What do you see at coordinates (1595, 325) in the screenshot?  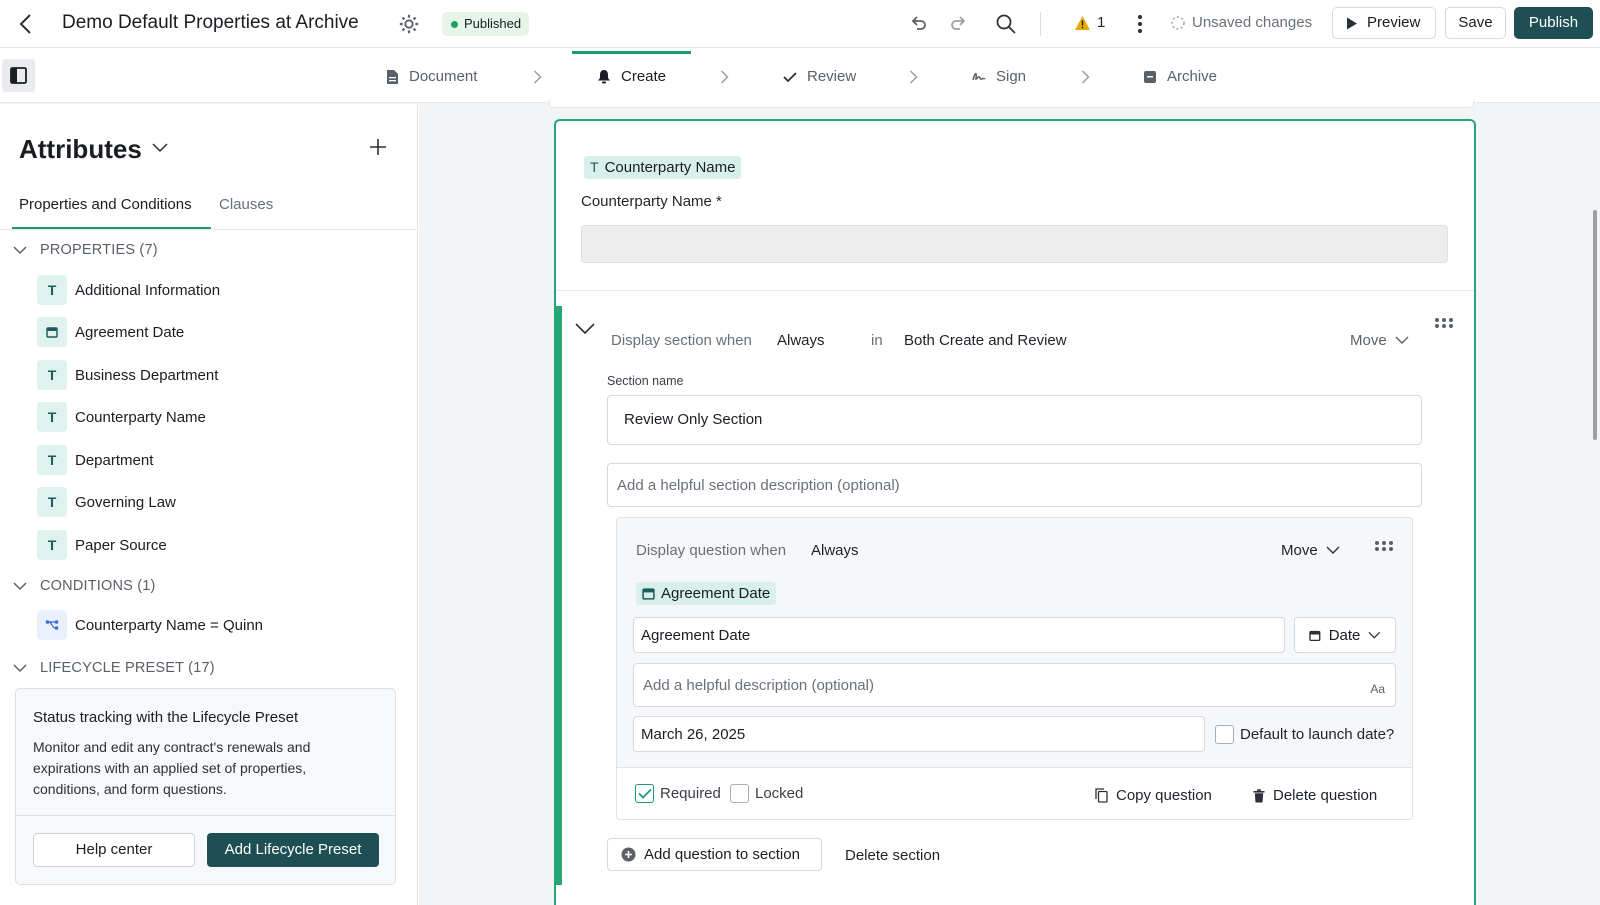 I see `scrollbar-thumb` at bounding box center [1595, 325].